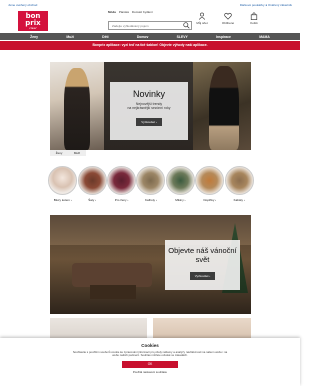  What do you see at coordinates (113, 292) in the screenshot?
I see `table-image` at bounding box center [113, 292].